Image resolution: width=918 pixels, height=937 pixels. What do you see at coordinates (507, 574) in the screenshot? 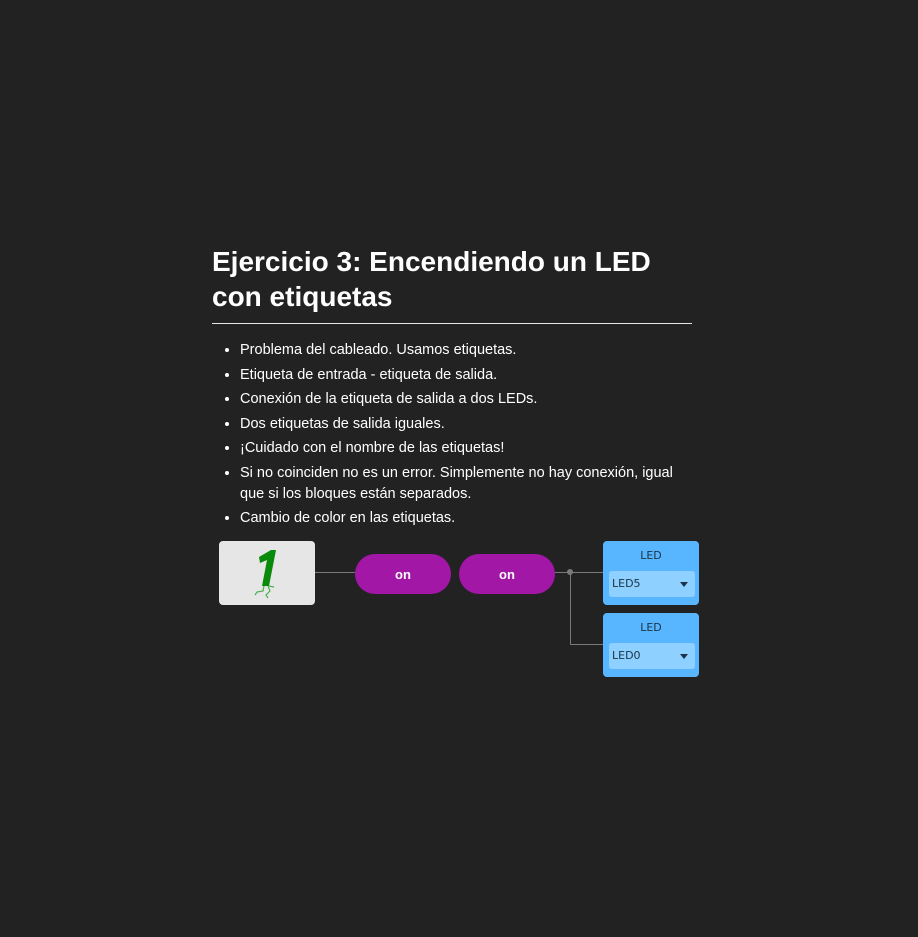
I see `output-tag-on: on` at bounding box center [507, 574].